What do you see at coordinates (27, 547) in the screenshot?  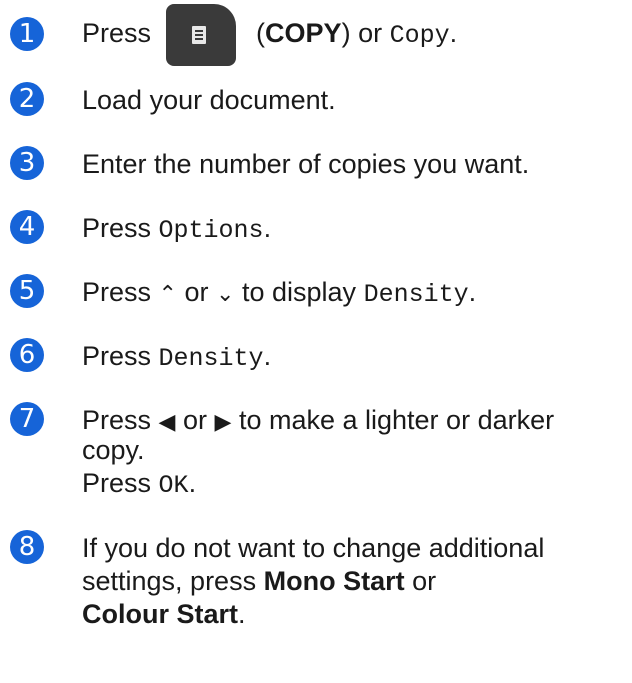 I see `step-number: 8` at bounding box center [27, 547].